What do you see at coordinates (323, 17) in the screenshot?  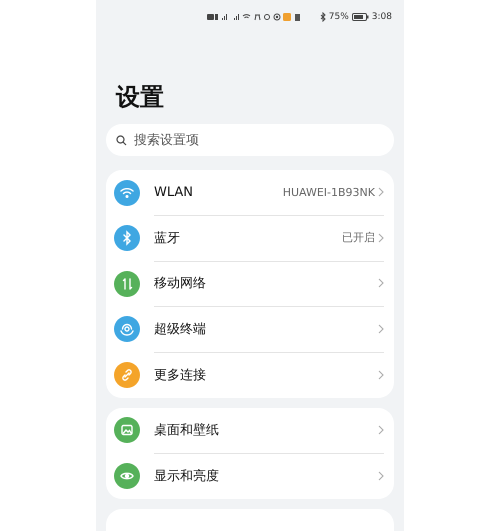 I see `bluetooth-icon` at bounding box center [323, 17].